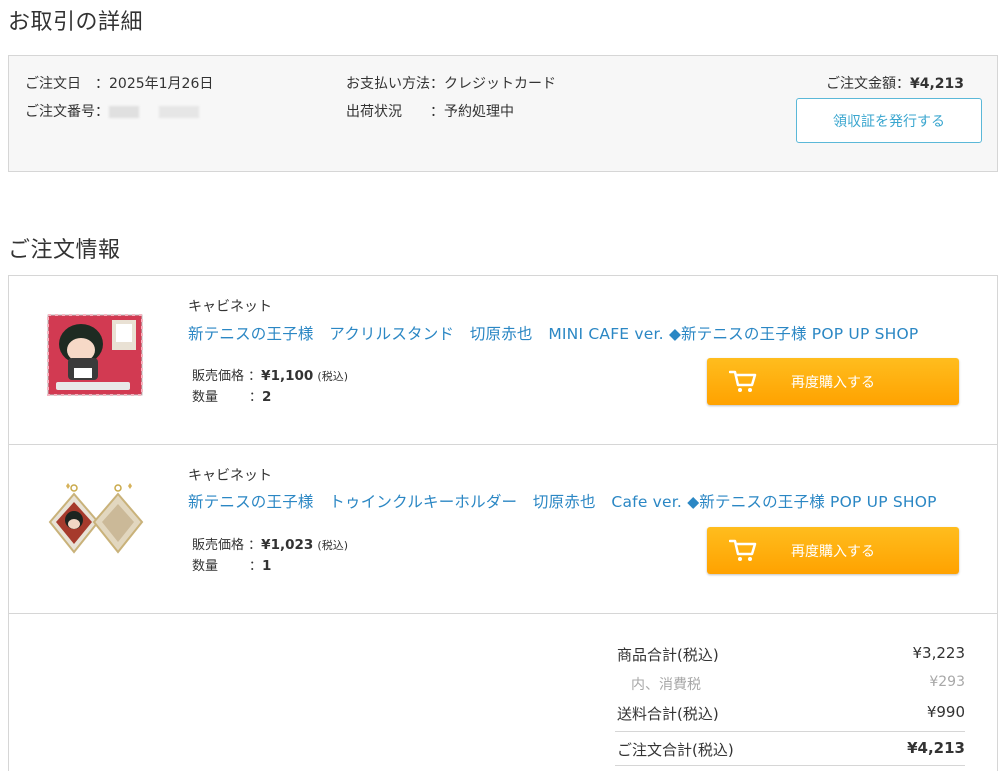  I want to click on grand-total-row: ご注文合計(税込) ¥4,213, so click(790, 751).